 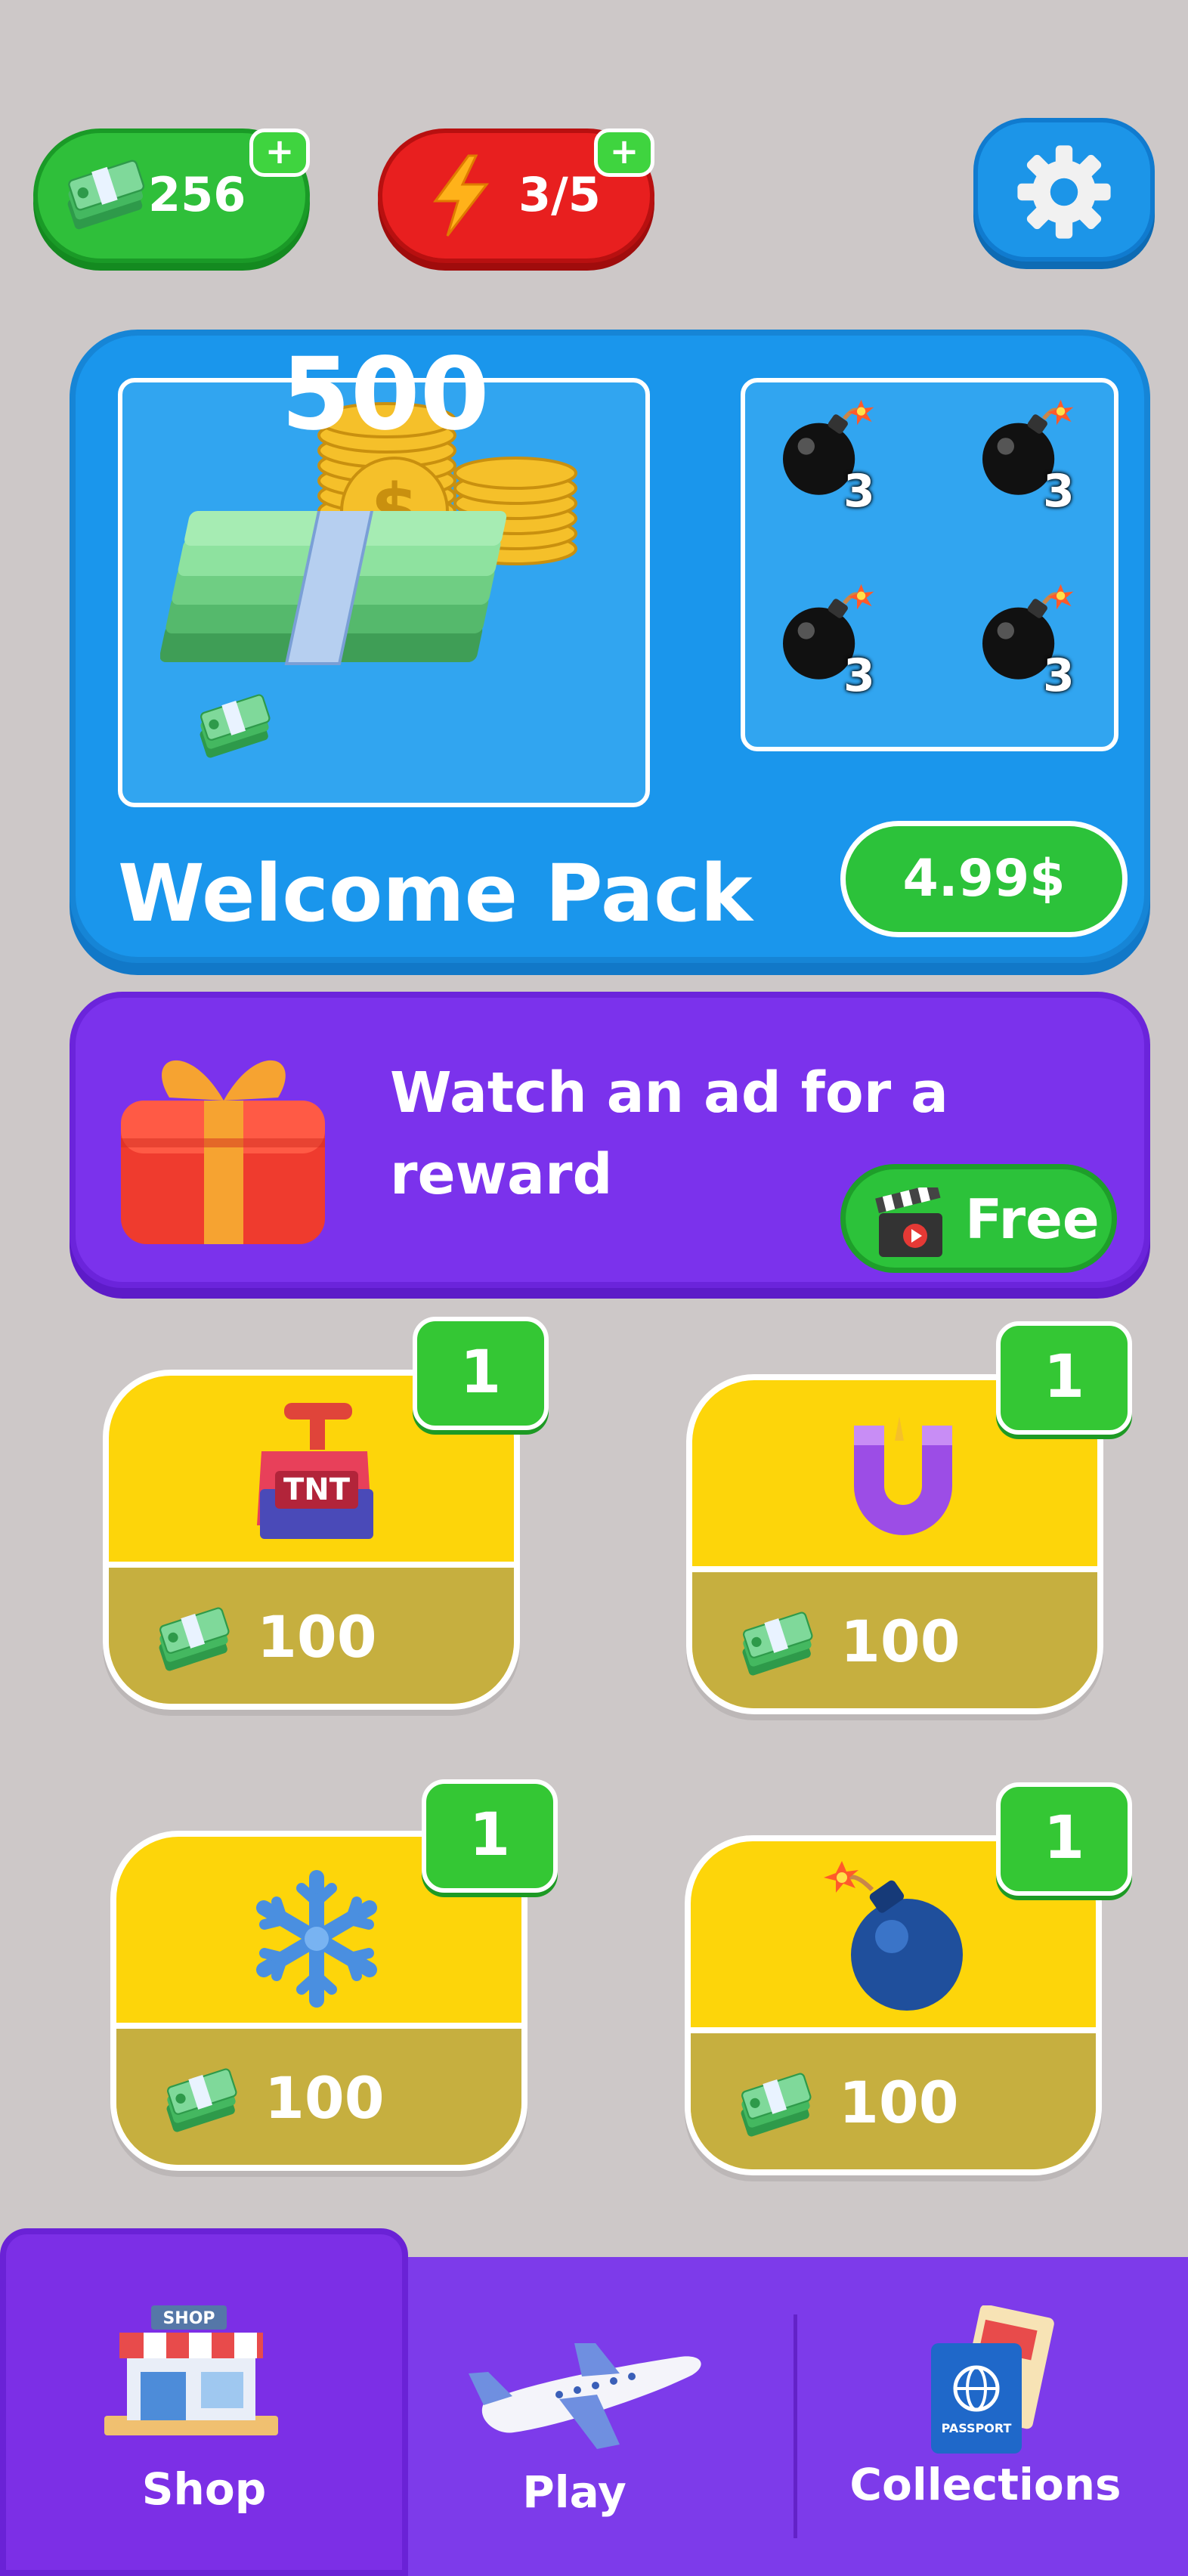 What do you see at coordinates (317, 1489) in the screenshot?
I see `svg-text: TNT` at bounding box center [317, 1489].